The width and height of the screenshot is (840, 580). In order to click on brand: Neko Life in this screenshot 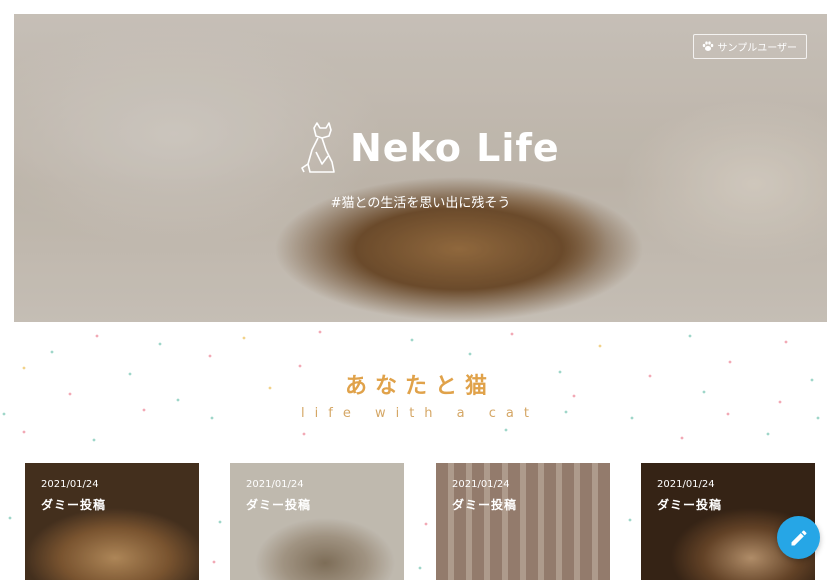, I will do `click(430, 148)`.